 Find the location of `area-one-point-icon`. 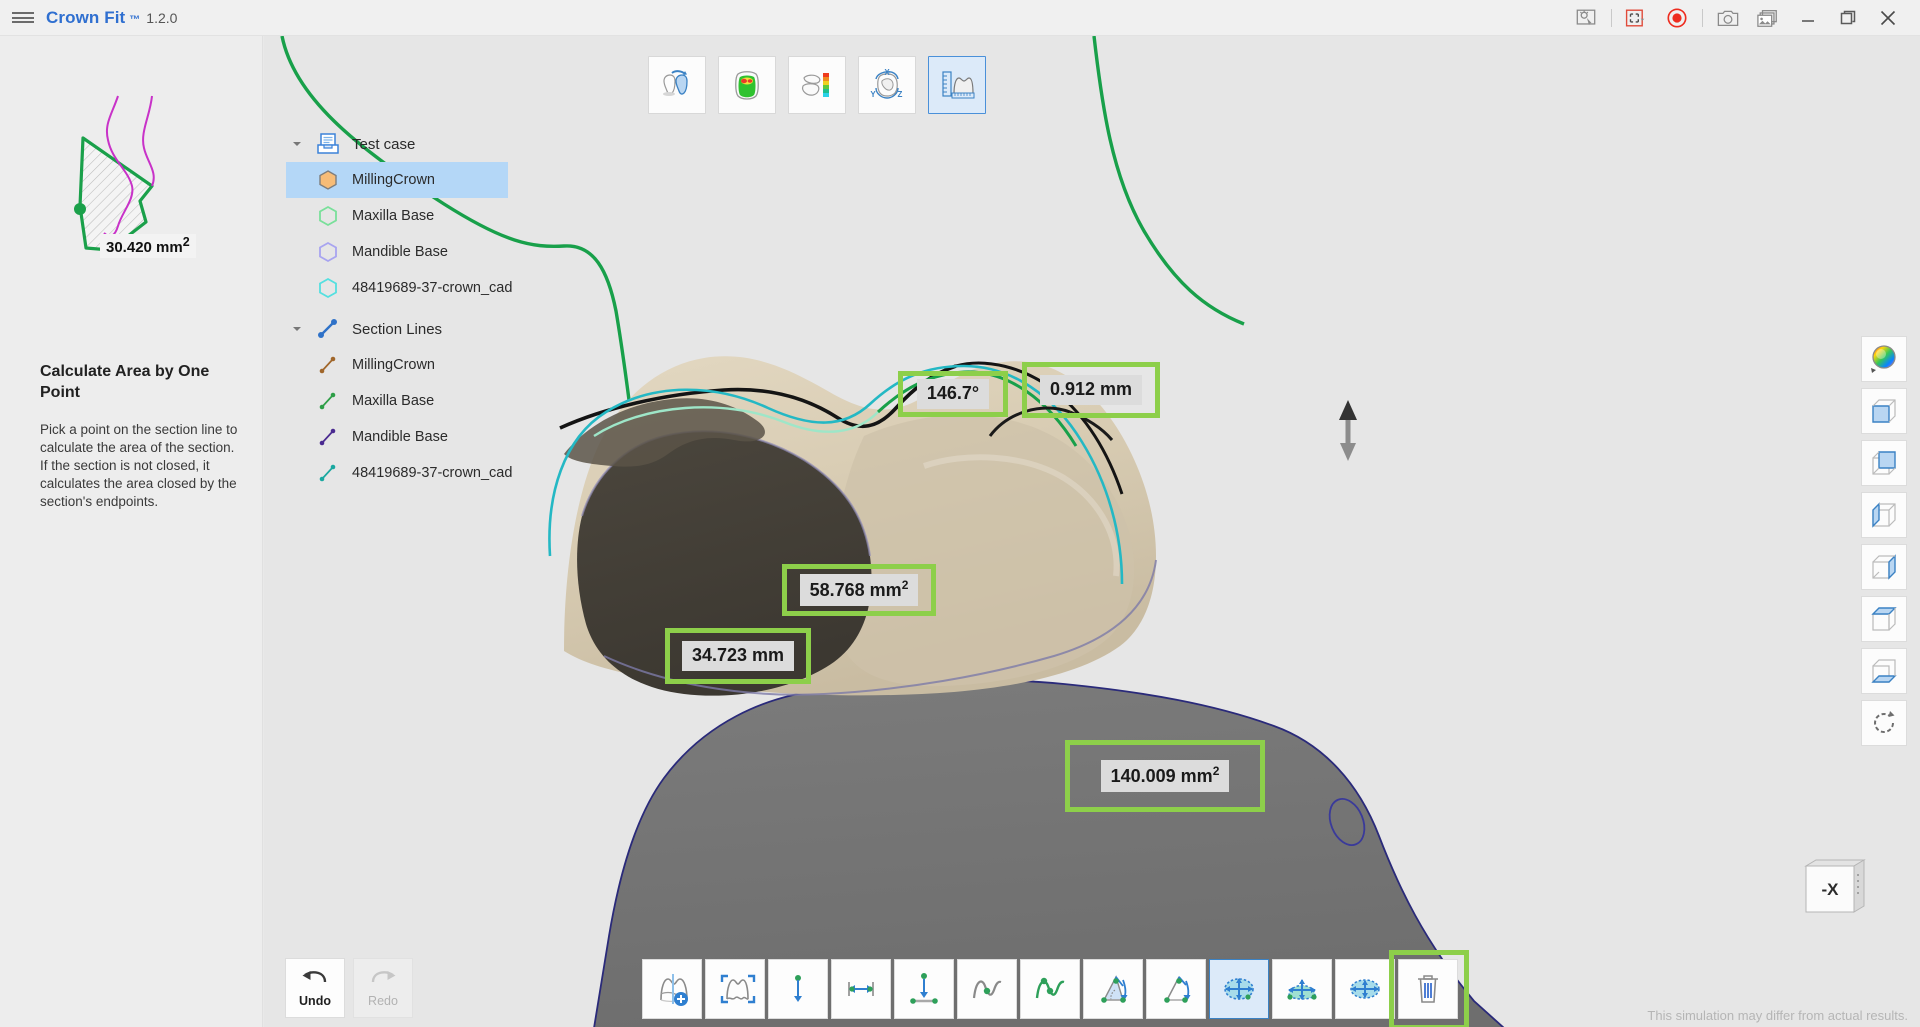

area-one-point-icon is located at coordinates (1239, 989).